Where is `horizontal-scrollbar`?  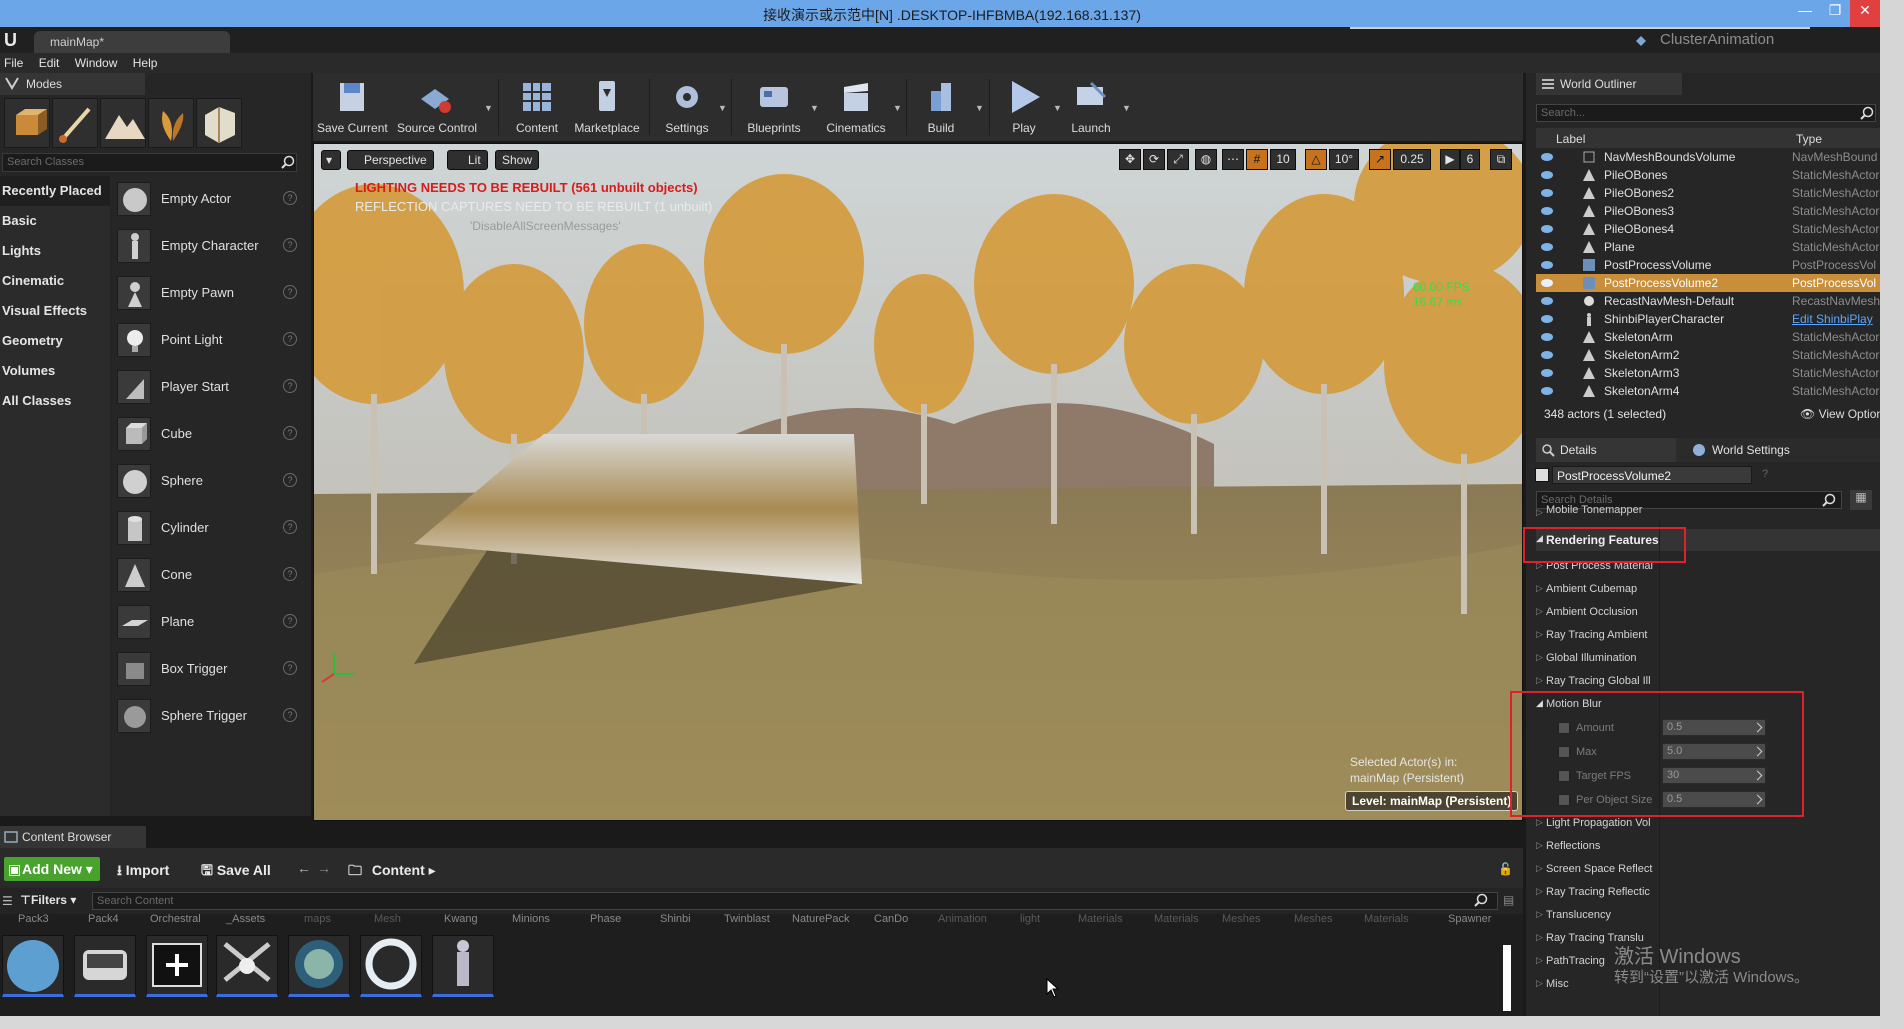
horizontal-scrollbar is located at coordinates (940, 1022).